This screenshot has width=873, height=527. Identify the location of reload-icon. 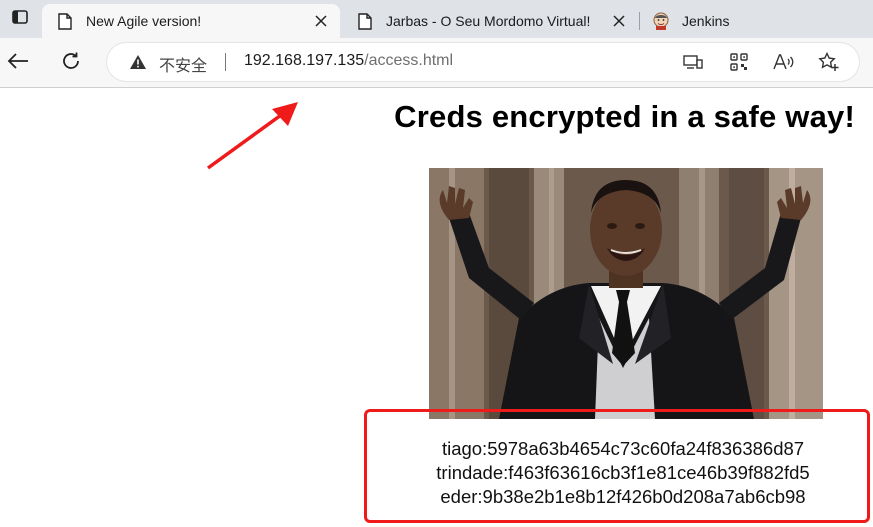
(71, 63).